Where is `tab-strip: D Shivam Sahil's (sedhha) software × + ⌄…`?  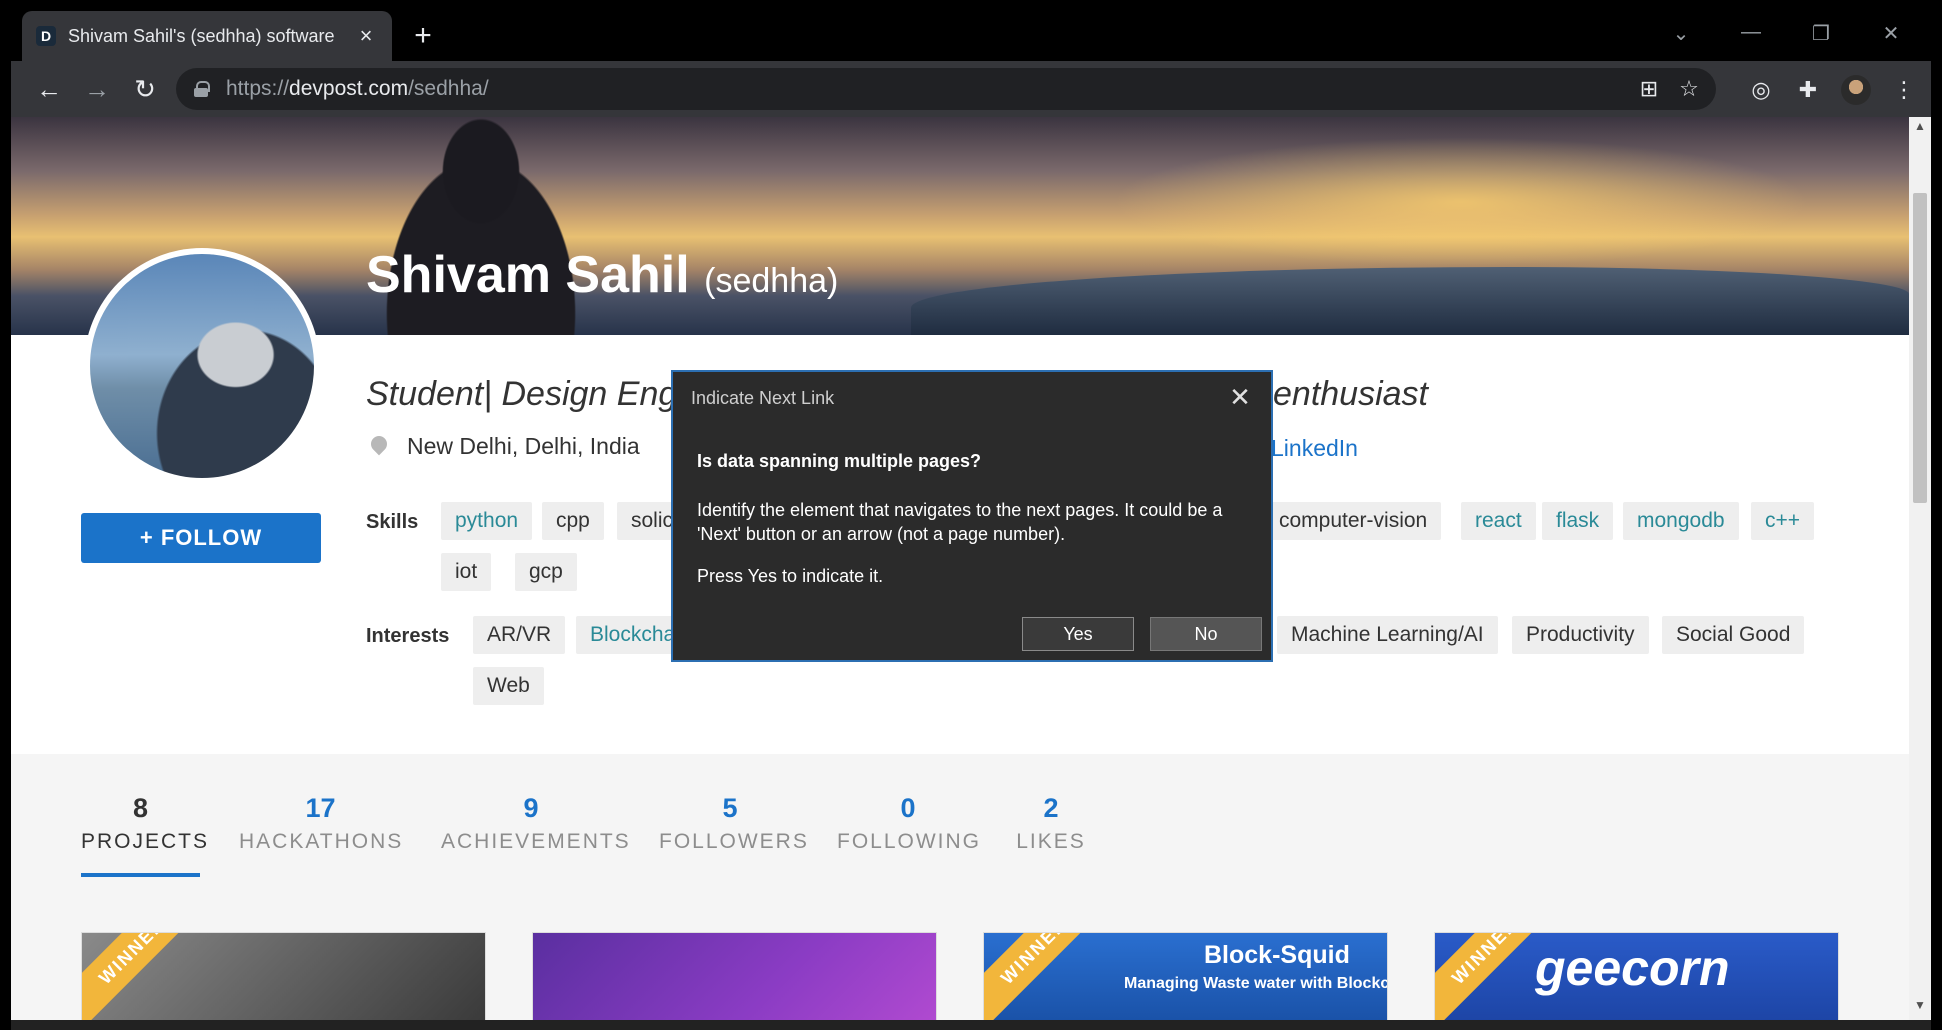 tab-strip: D Shivam Sahil's (sedhha) software × + ⌄… is located at coordinates (971, 36).